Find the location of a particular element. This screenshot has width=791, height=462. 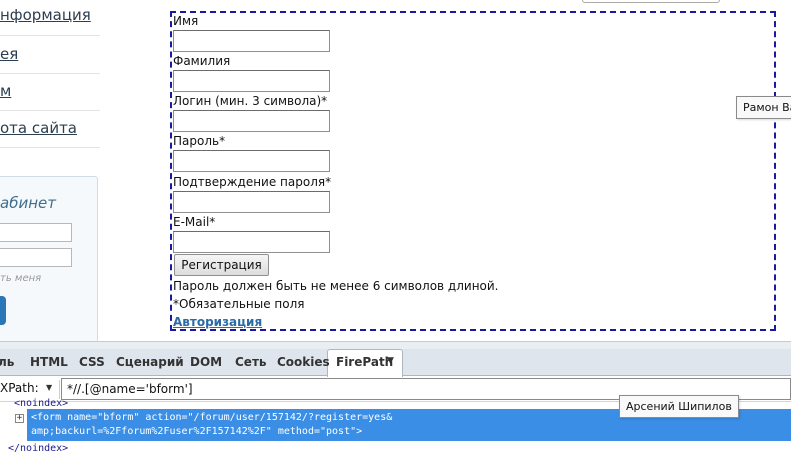

xpath-label: XPath: is located at coordinates (19, 388).